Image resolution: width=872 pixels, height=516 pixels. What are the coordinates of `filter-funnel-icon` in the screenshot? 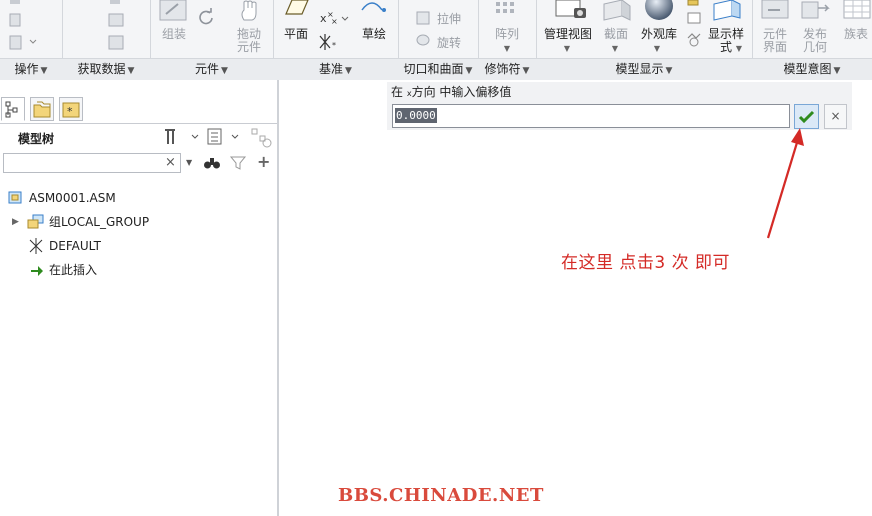 It's located at (238, 163).